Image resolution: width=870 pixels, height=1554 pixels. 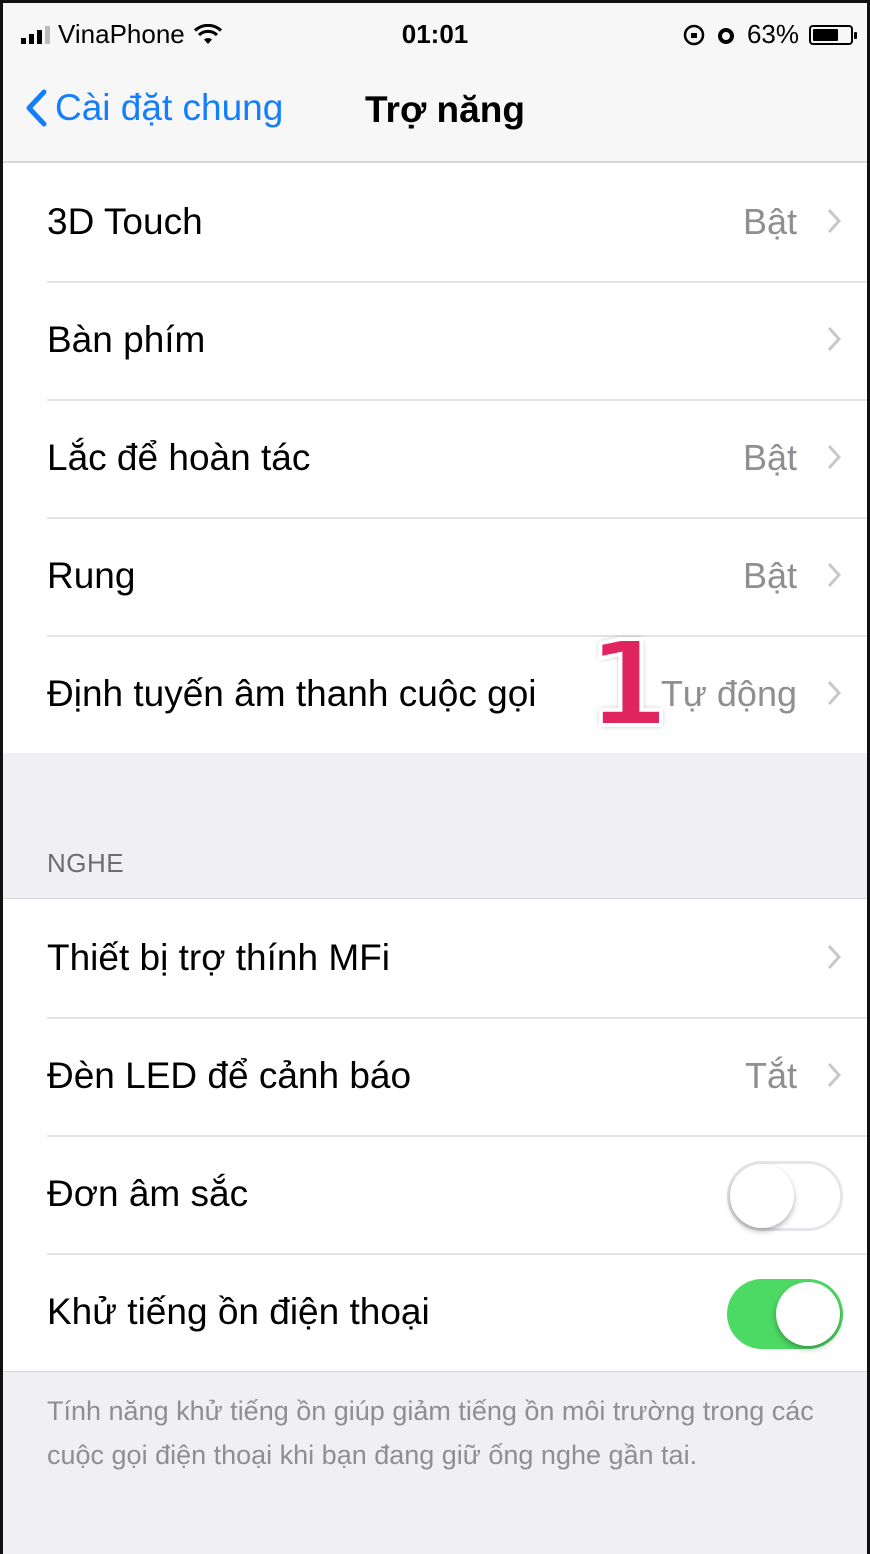 I want to click on battery-percent: 63%, so click(x=772, y=34).